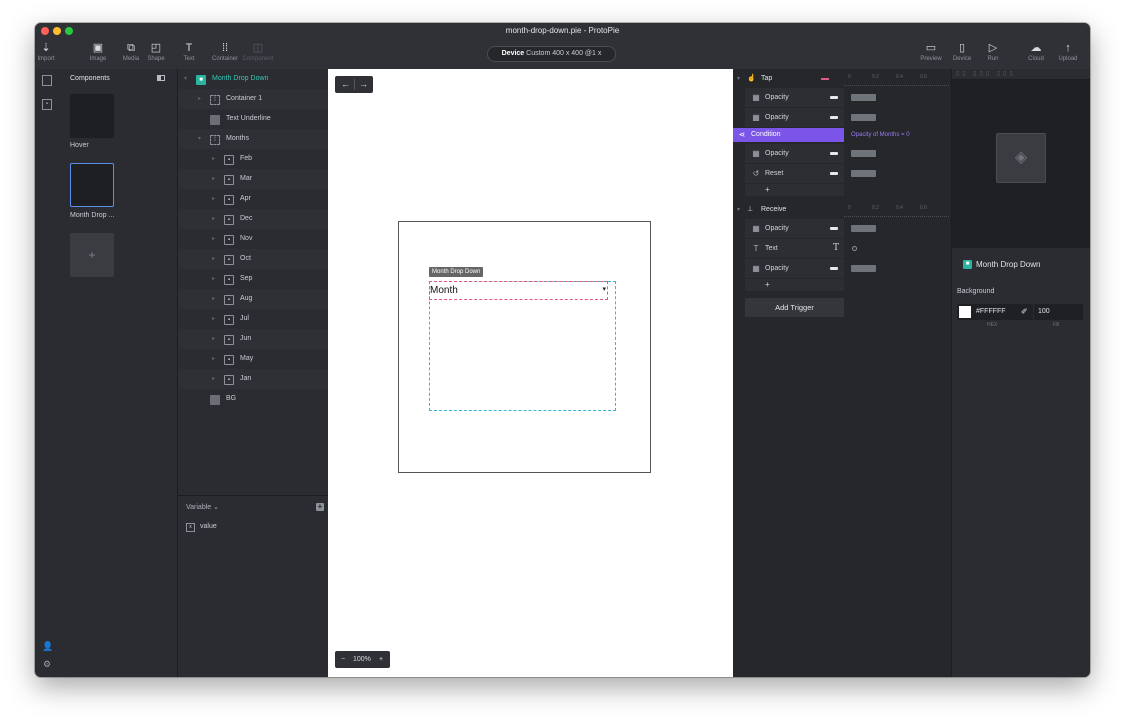 This screenshot has width=1125, height=723. What do you see at coordinates (253, 379) in the screenshot?
I see `layer-row-jan: ▸ ▪ Jan` at bounding box center [253, 379].